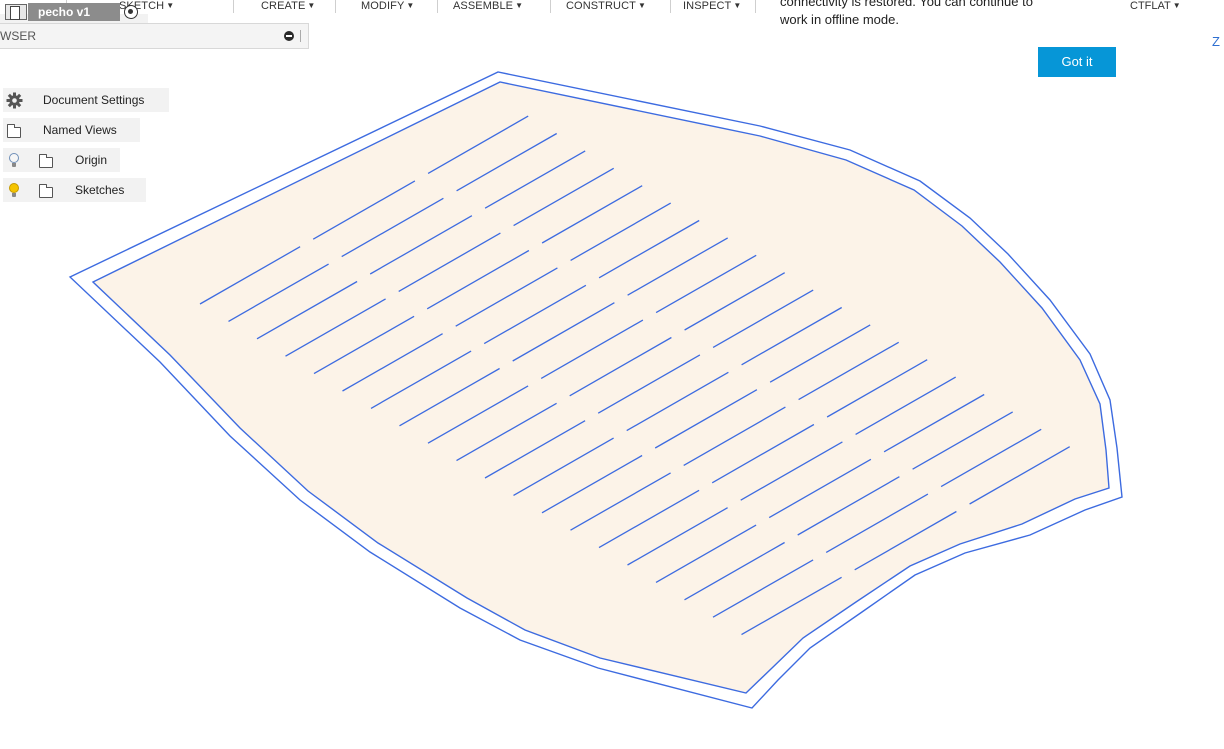  What do you see at coordinates (14, 100) in the screenshot?
I see `gear-icon` at bounding box center [14, 100].